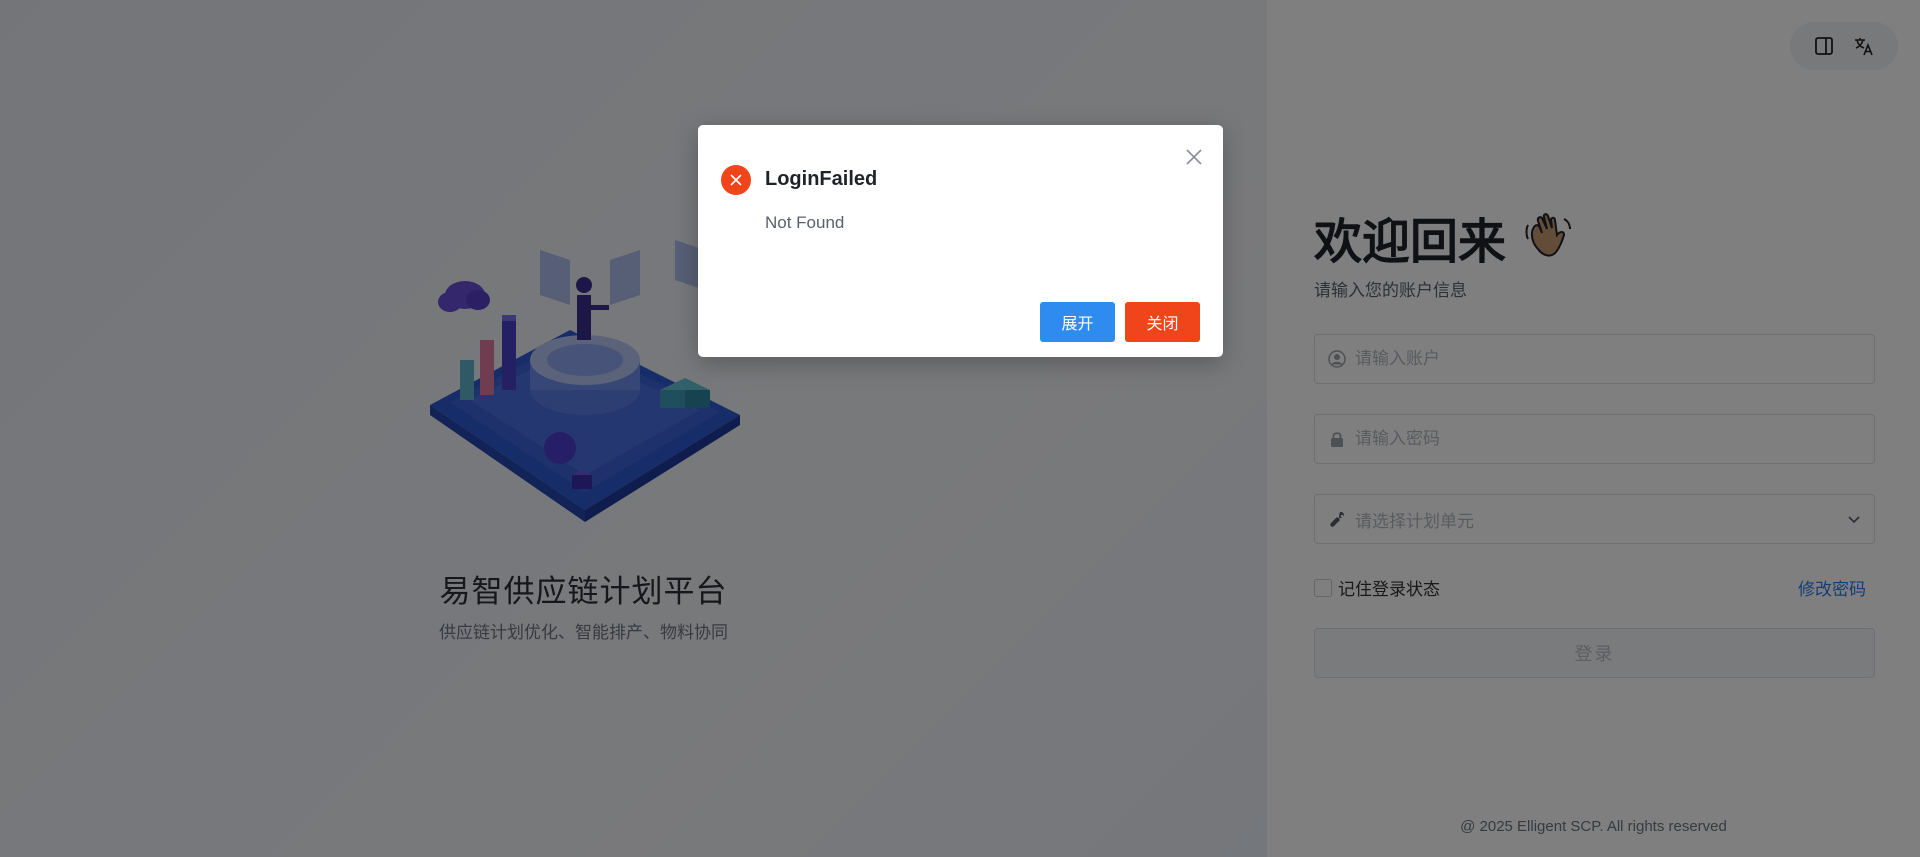  I want to click on dialog-title: LoginFailed, so click(821, 179).